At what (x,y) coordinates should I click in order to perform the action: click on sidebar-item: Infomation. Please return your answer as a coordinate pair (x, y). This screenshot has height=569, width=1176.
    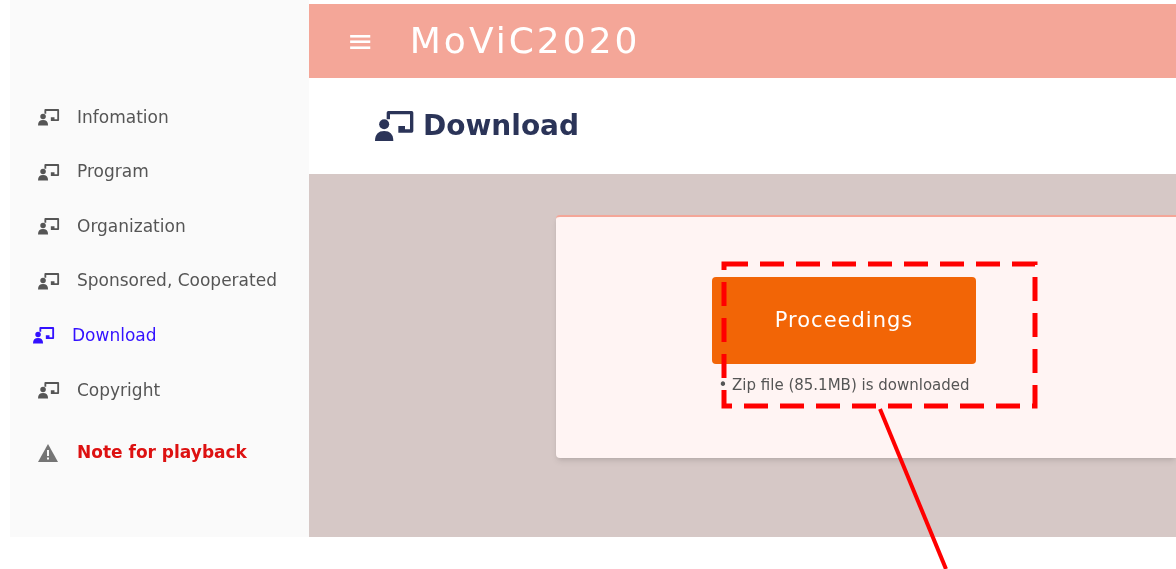
    Looking at the image, I should click on (159, 117).